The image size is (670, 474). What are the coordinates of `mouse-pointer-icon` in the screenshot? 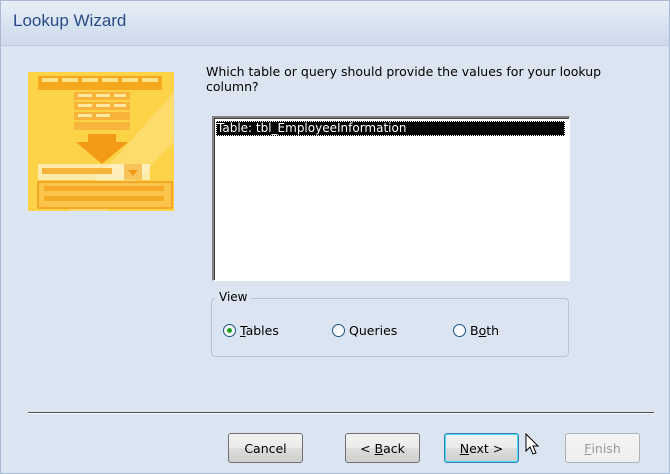 It's located at (532, 444).